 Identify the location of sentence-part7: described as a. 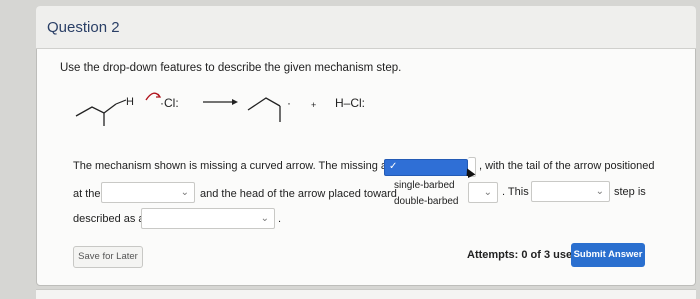
(109, 219).